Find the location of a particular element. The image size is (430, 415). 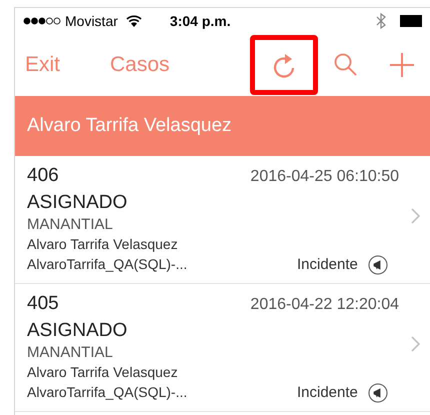

nav-title: Casos is located at coordinates (140, 65).